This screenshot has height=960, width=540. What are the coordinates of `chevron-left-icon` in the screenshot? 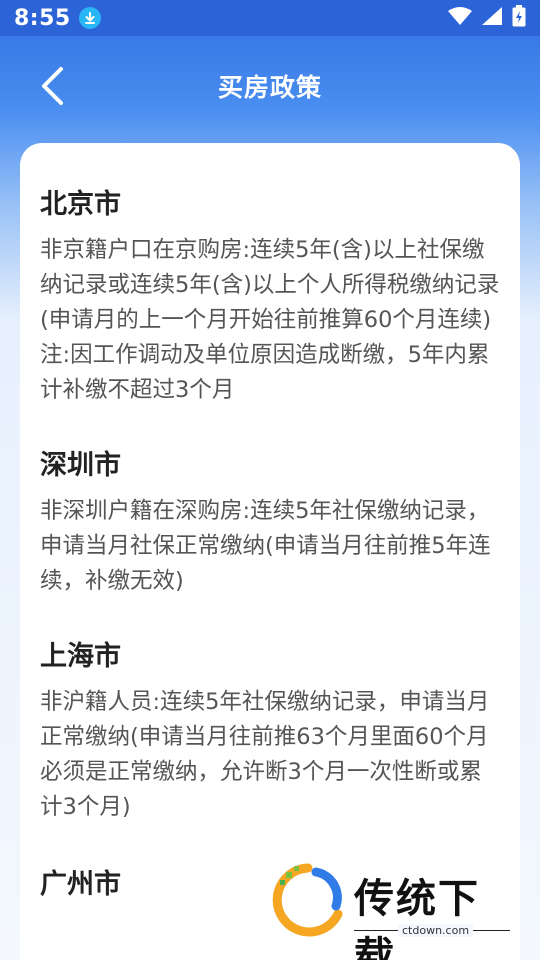 It's located at (52, 86).